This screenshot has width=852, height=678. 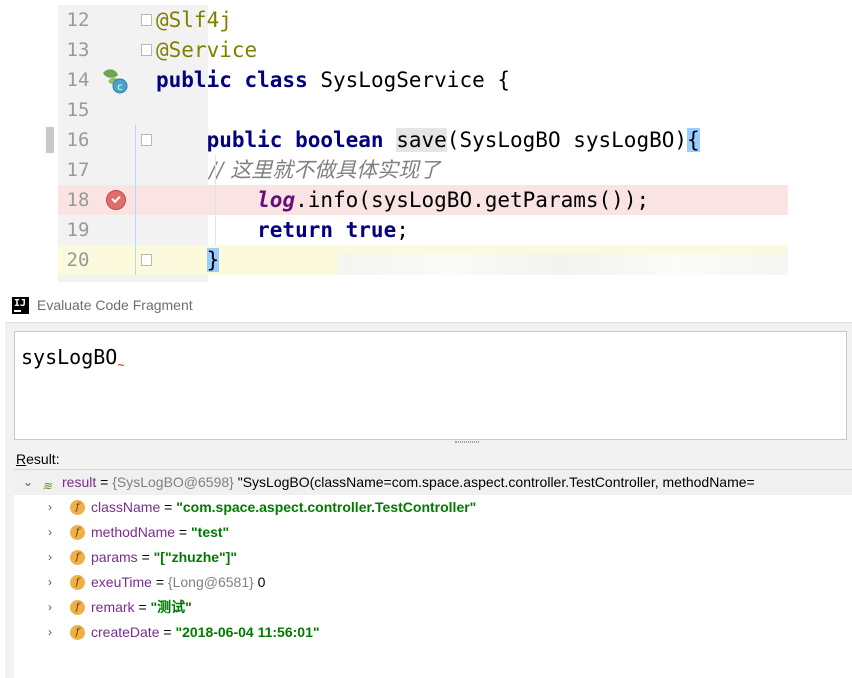 What do you see at coordinates (116, 200) in the screenshot?
I see `breakpoint-icon` at bounding box center [116, 200].